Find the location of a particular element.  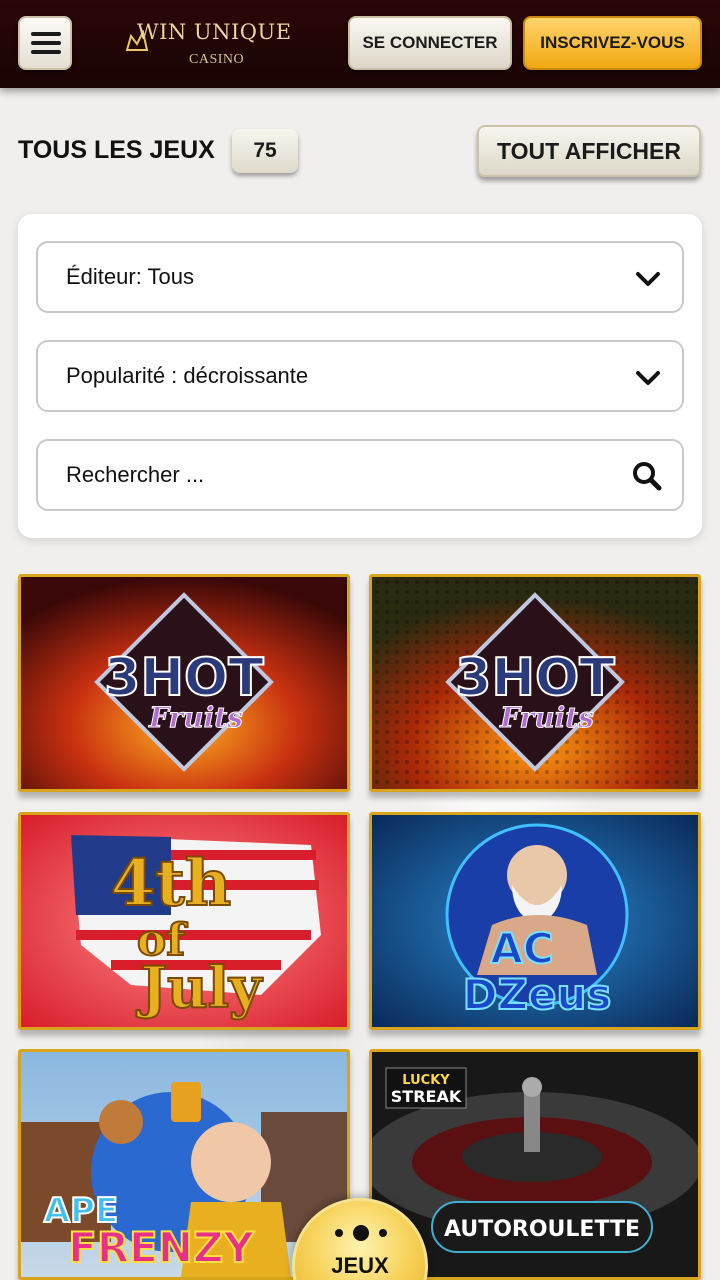

dots-icon is located at coordinates (361, 1233).